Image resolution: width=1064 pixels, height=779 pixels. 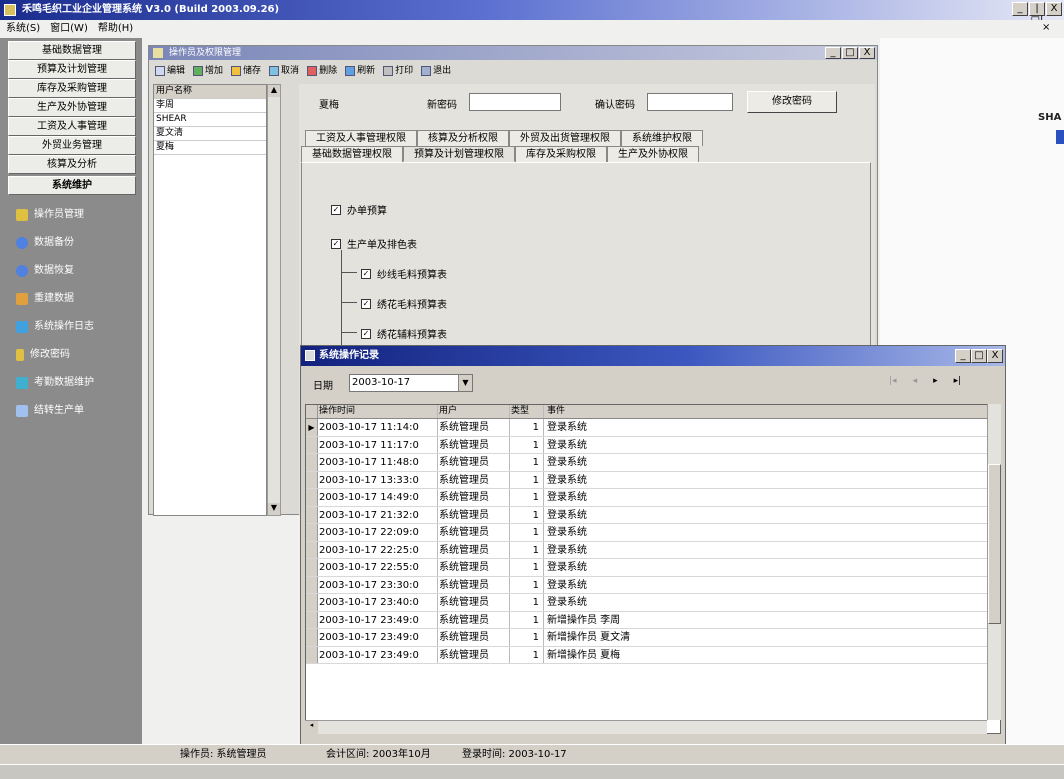 What do you see at coordinates (653, 533) in the screenshot?
I see `table-row: 2003-10-17 22:09:0 系统管理员 1 登录系统` at bounding box center [653, 533].